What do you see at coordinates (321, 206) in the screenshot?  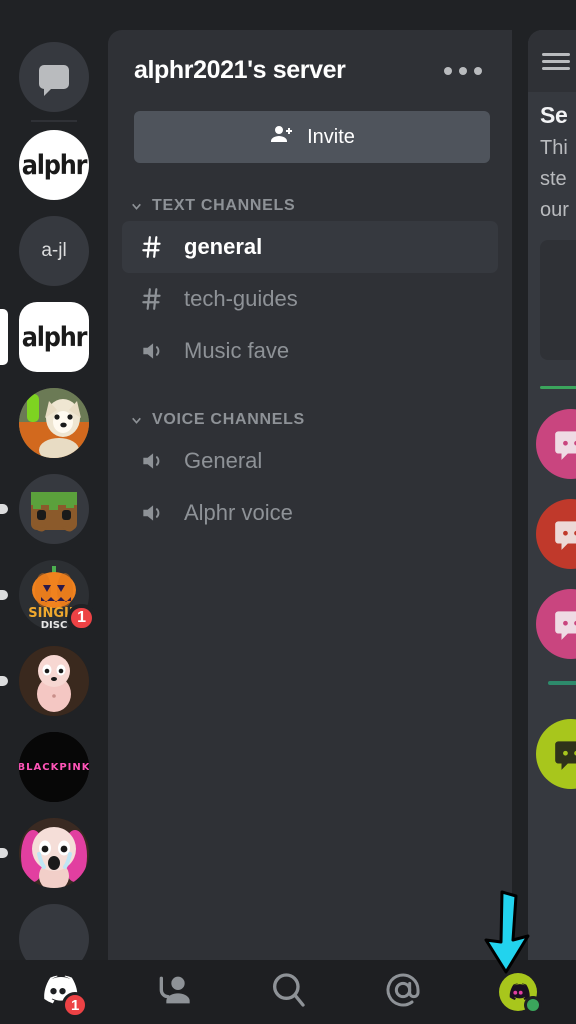 I see `category-text-channels: TEXT CHANNELS` at bounding box center [321, 206].